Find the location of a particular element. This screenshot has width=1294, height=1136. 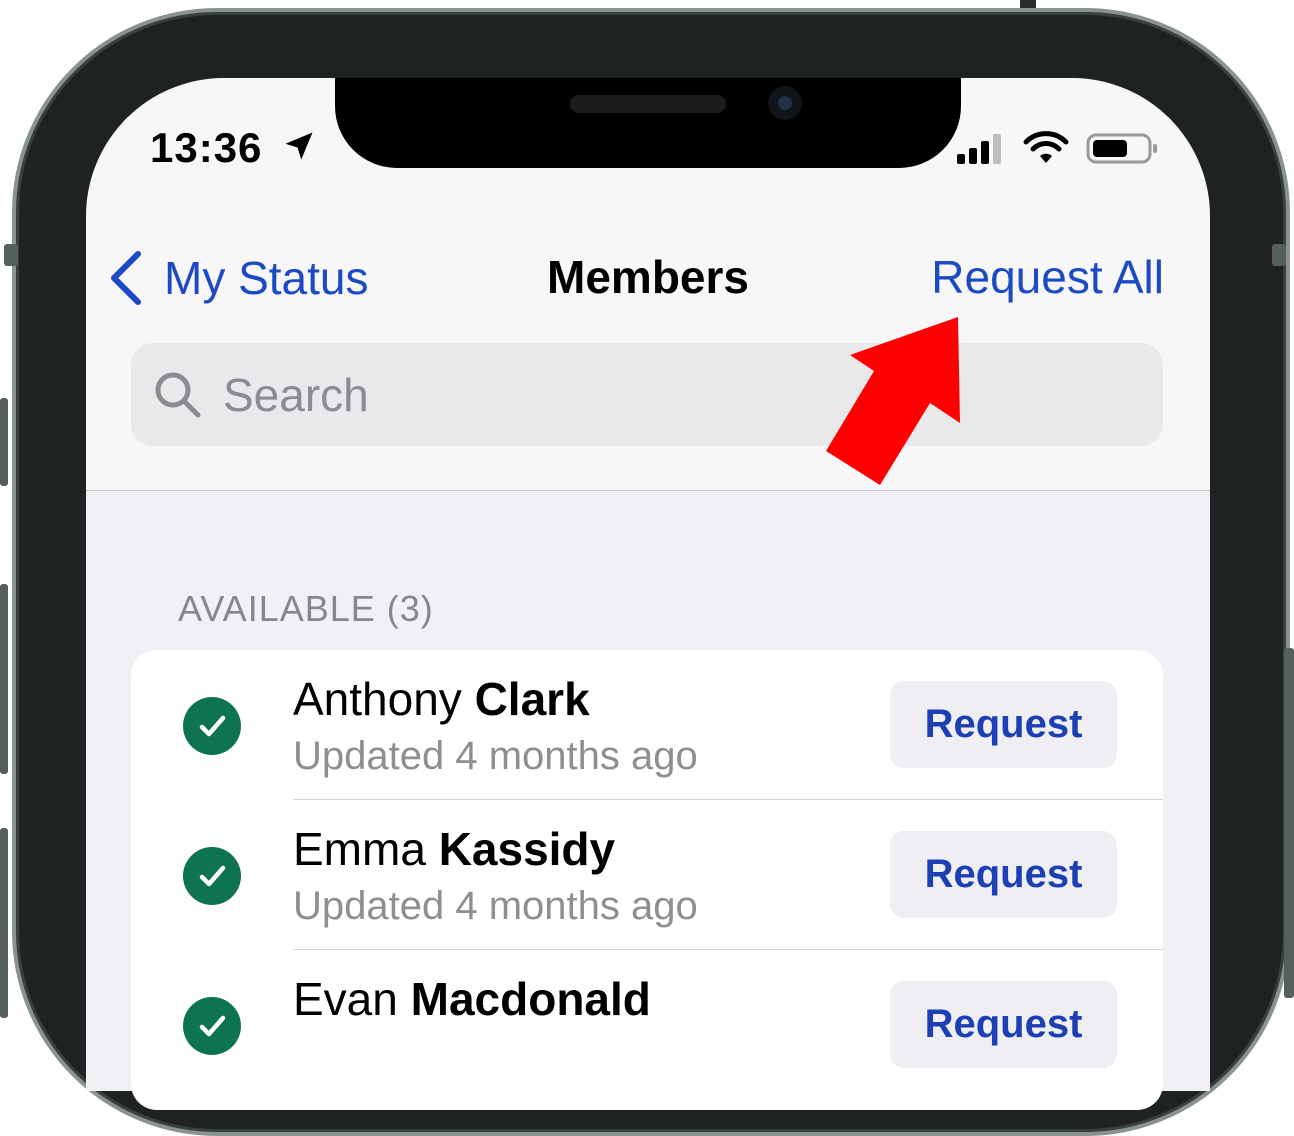

status-time: 13:36 is located at coordinates (233, 148).